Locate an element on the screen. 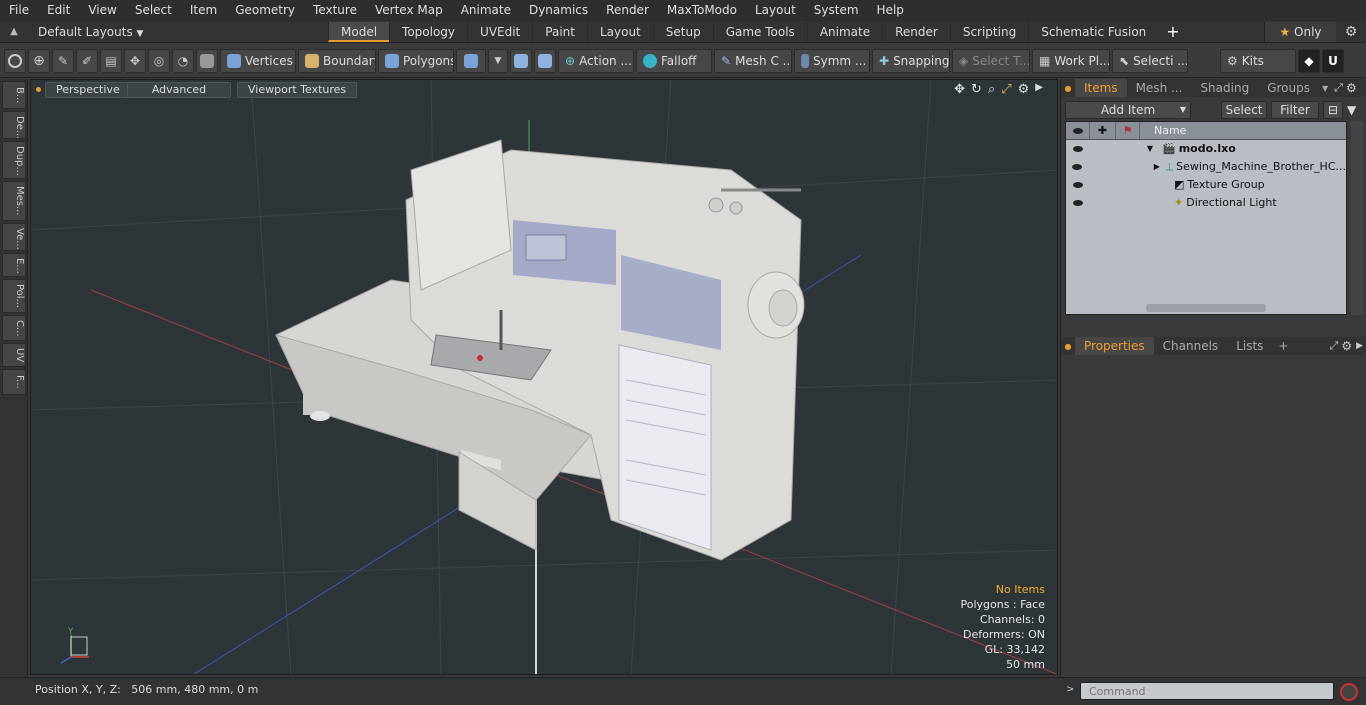 This screenshot has width=1366, height=705. only-toggle: ★ Only is located at coordinates (1300, 31).